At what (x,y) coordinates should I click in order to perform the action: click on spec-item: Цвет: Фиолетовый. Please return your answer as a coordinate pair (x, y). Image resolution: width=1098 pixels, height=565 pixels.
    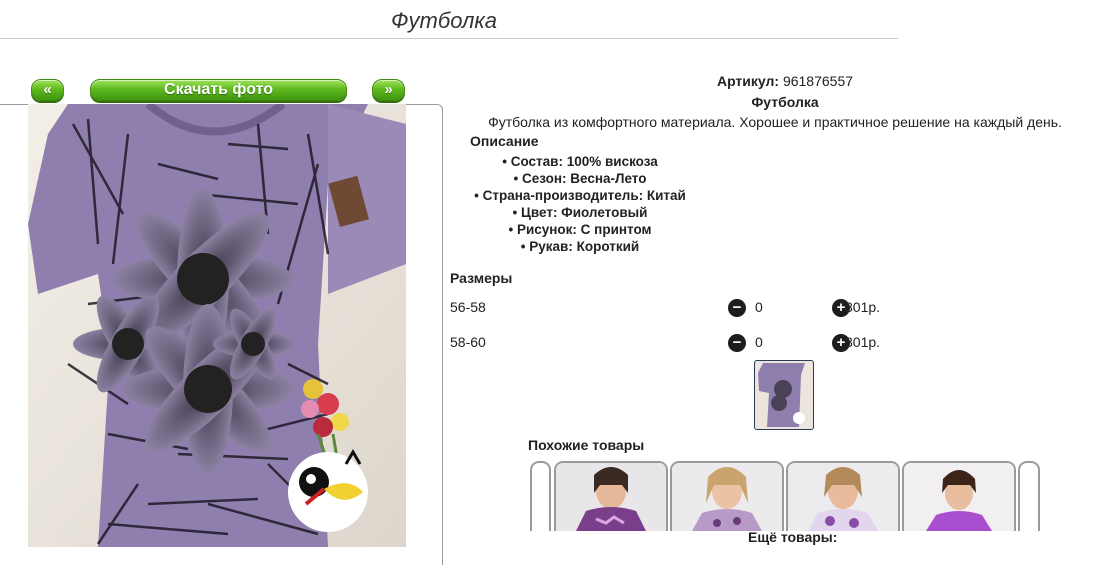
    Looking at the image, I should click on (580, 212).